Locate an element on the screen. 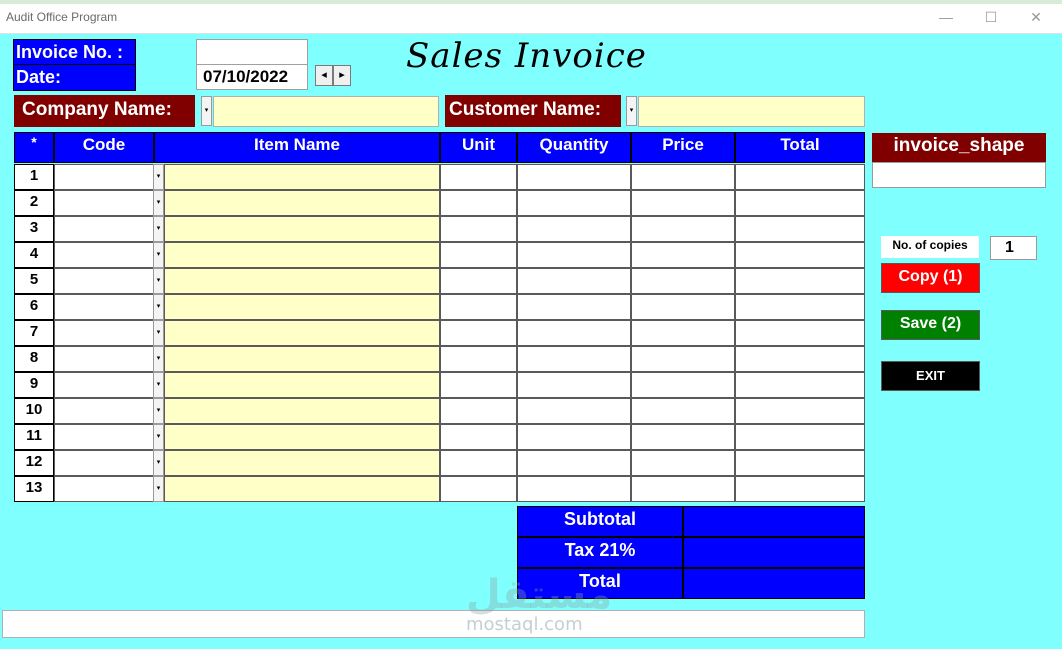 This screenshot has height=649, width=1062. company-dropdown-arrow: ▾ is located at coordinates (206, 111).